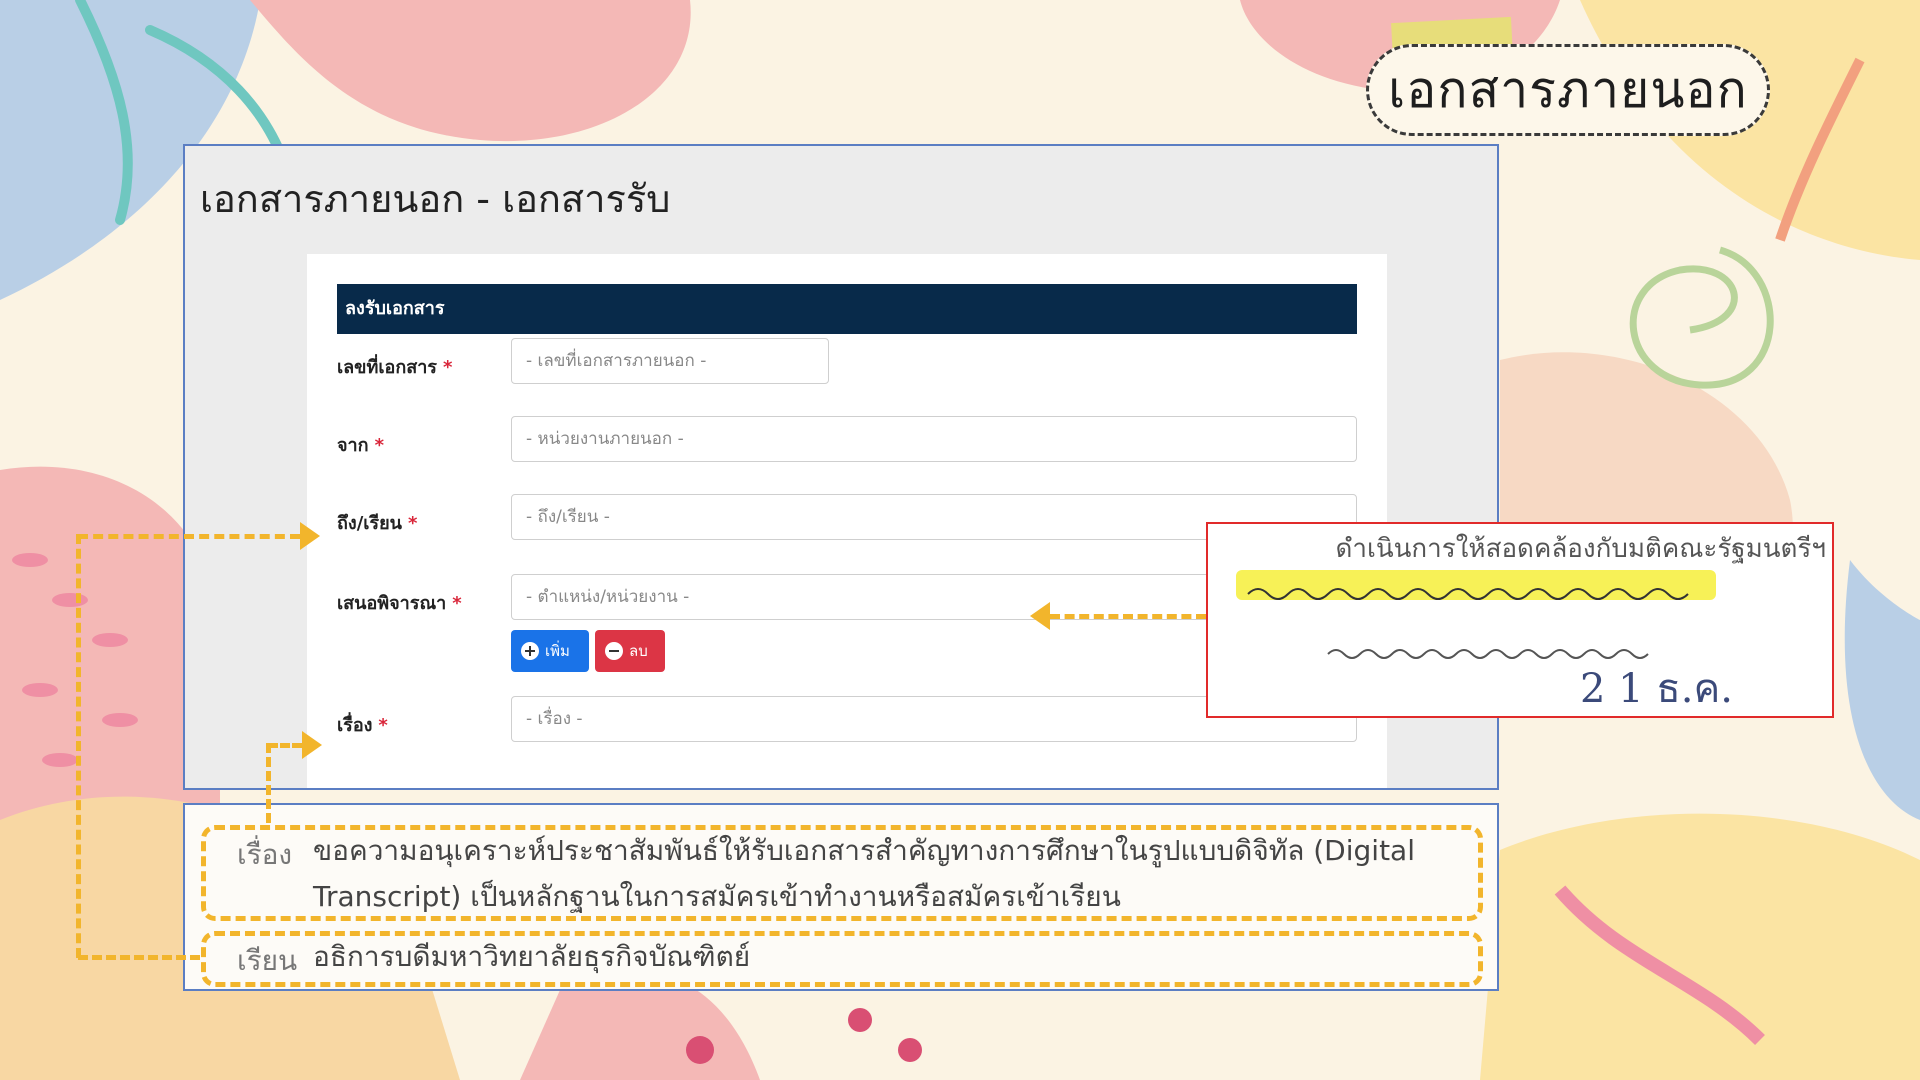 This screenshot has height=1080, width=1920. Describe the element at coordinates (1656, 689) in the screenshot. I see `received-date-stamp: 2 1 ธ.ค. 2566` at that location.